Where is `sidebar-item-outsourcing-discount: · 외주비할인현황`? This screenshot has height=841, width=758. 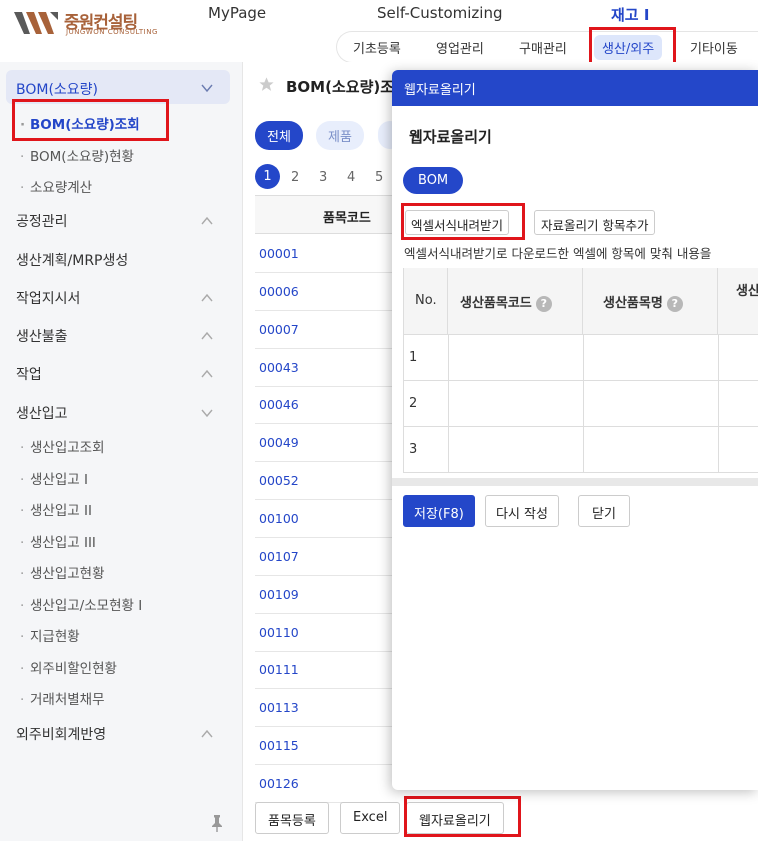 sidebar-item-outsourcing-discount: · 외주비할인현황 is located at coordinates (68, 667).